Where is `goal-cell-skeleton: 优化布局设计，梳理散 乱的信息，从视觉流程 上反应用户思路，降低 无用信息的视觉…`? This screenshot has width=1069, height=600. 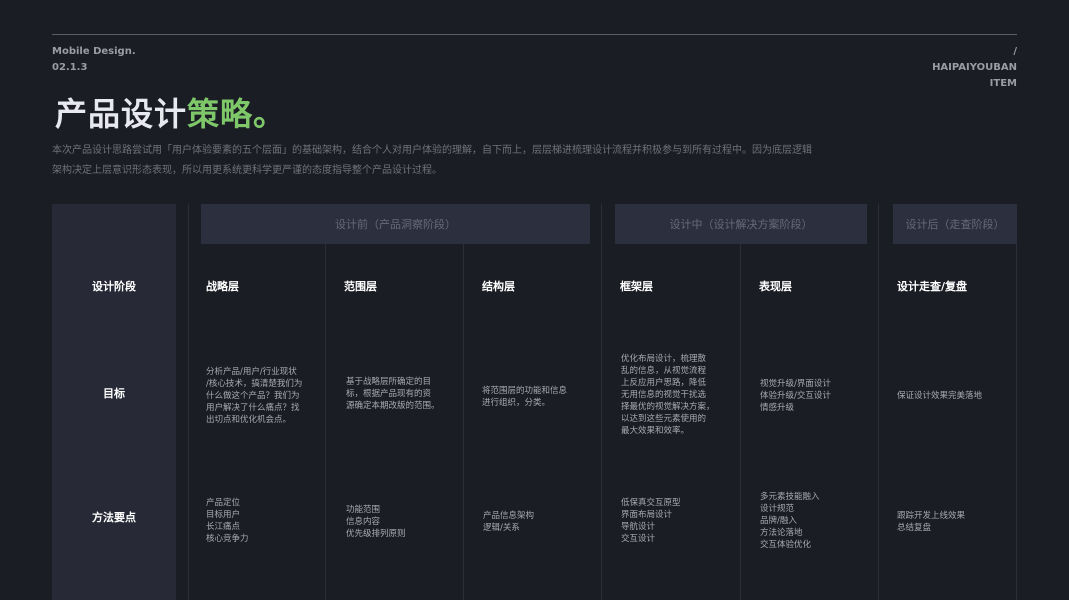
goal-cell-skeleton: 优化布局设计，梳理散 乱的信息，从视觉流程 上反应用户思路，降低 无用信息的视觉… is located at coordinates (668, 395).